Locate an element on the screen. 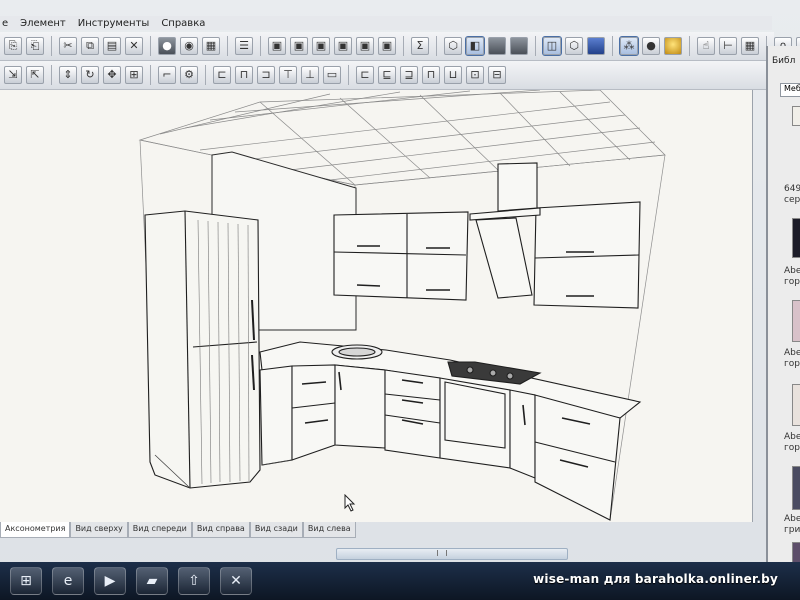 Image resolution: width=800 pixels, height=600 pixels. copy-icon: ⎘ is located at coordinates (13, 46).